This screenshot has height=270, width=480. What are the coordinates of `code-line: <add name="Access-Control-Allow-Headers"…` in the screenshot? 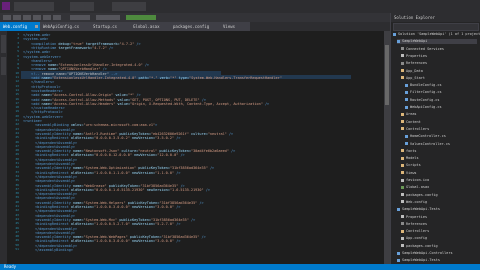 It's located at (150, 104).